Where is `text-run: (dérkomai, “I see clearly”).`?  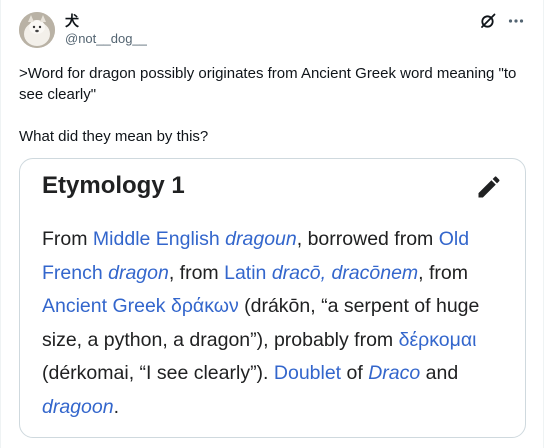
text-run: (dérkomai, “I see clearly”). is located at coordinates (158, 373).